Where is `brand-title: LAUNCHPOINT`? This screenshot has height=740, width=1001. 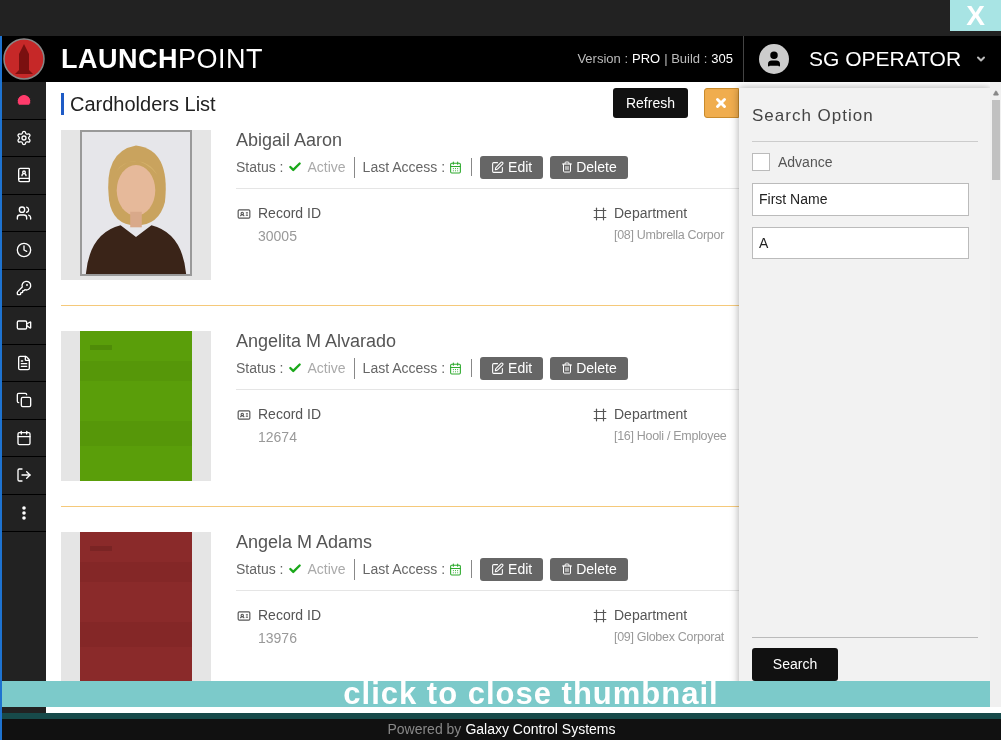 brand-title: LAUNCHPOINT is located at coordinates (162, 59).